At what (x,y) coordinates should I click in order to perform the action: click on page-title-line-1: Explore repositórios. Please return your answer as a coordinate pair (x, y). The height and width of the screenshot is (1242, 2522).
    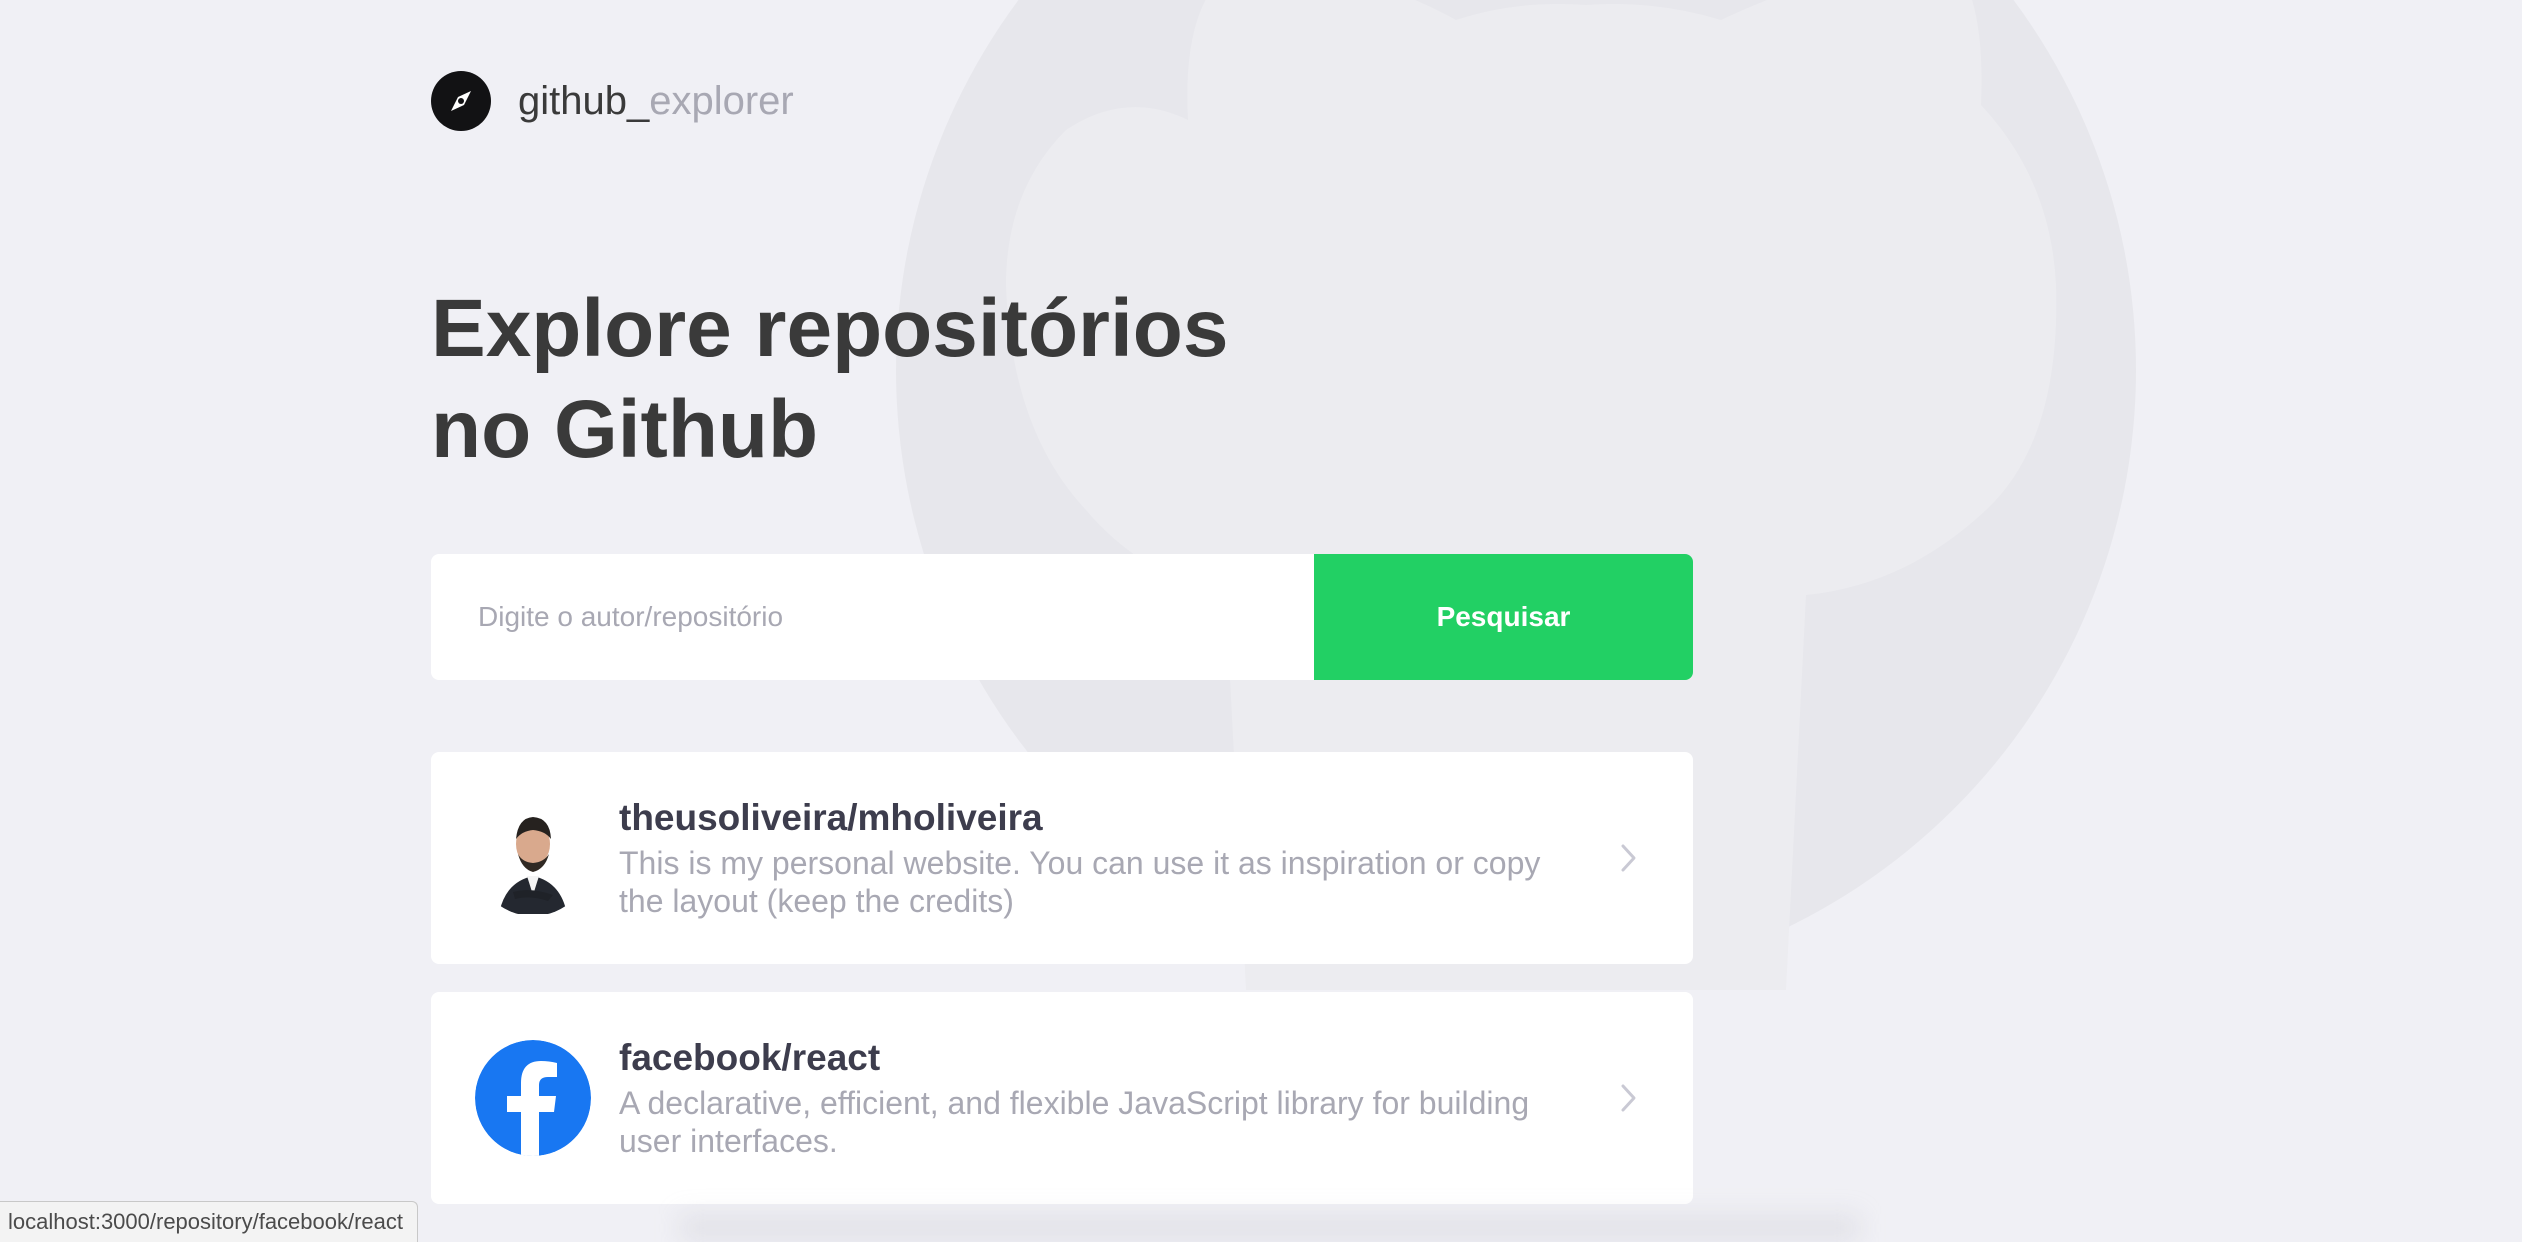
    Looking at the image, I should click on (830, 328).